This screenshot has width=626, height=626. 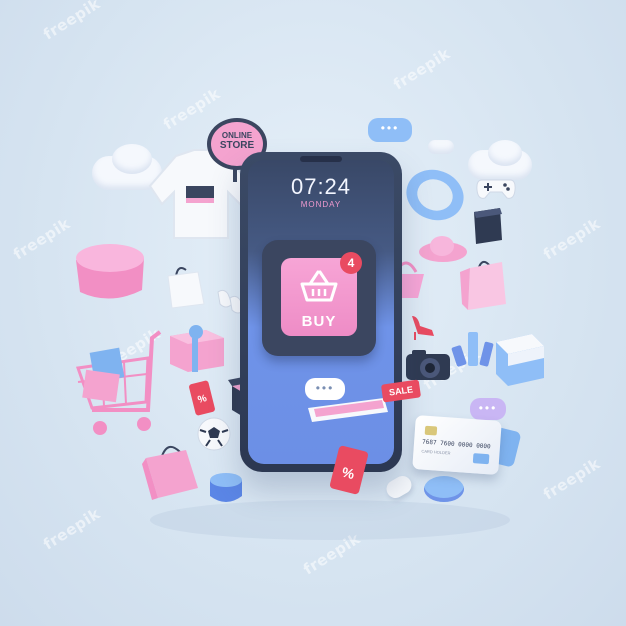 What do you see at coordinates (472, 349) in the screenshot?
I see `cosmetics-icon` at bounding box center [472, 349].